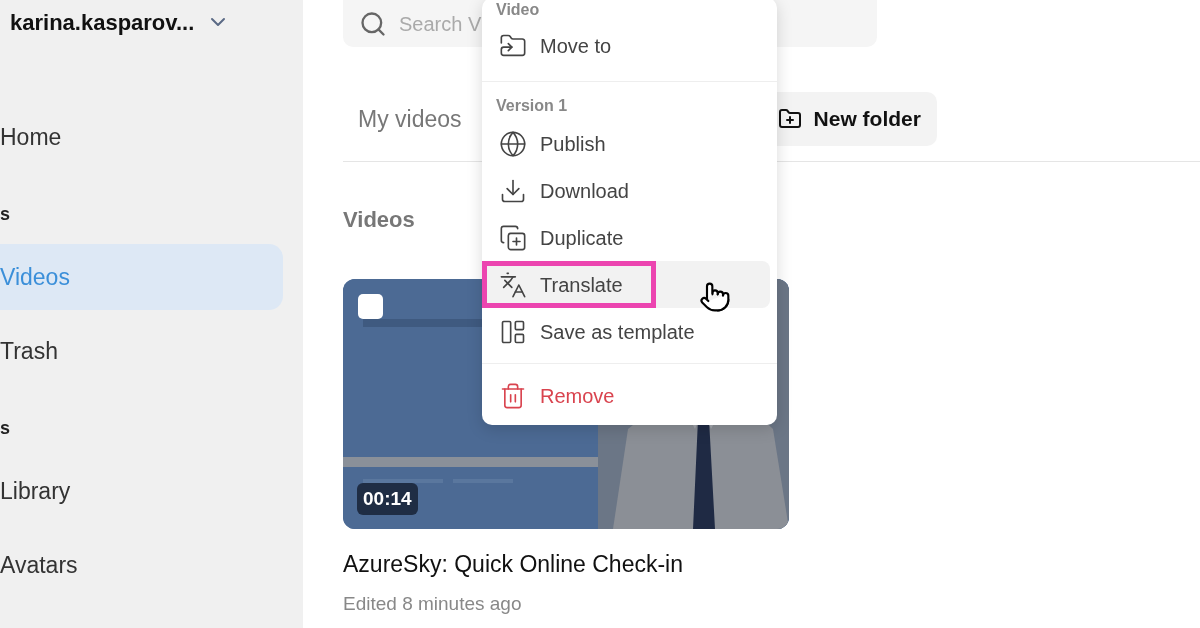 The height and width of the screenshot is (628, 1200). I want to click on menu-section-label: Version 1, so click(532, 106).